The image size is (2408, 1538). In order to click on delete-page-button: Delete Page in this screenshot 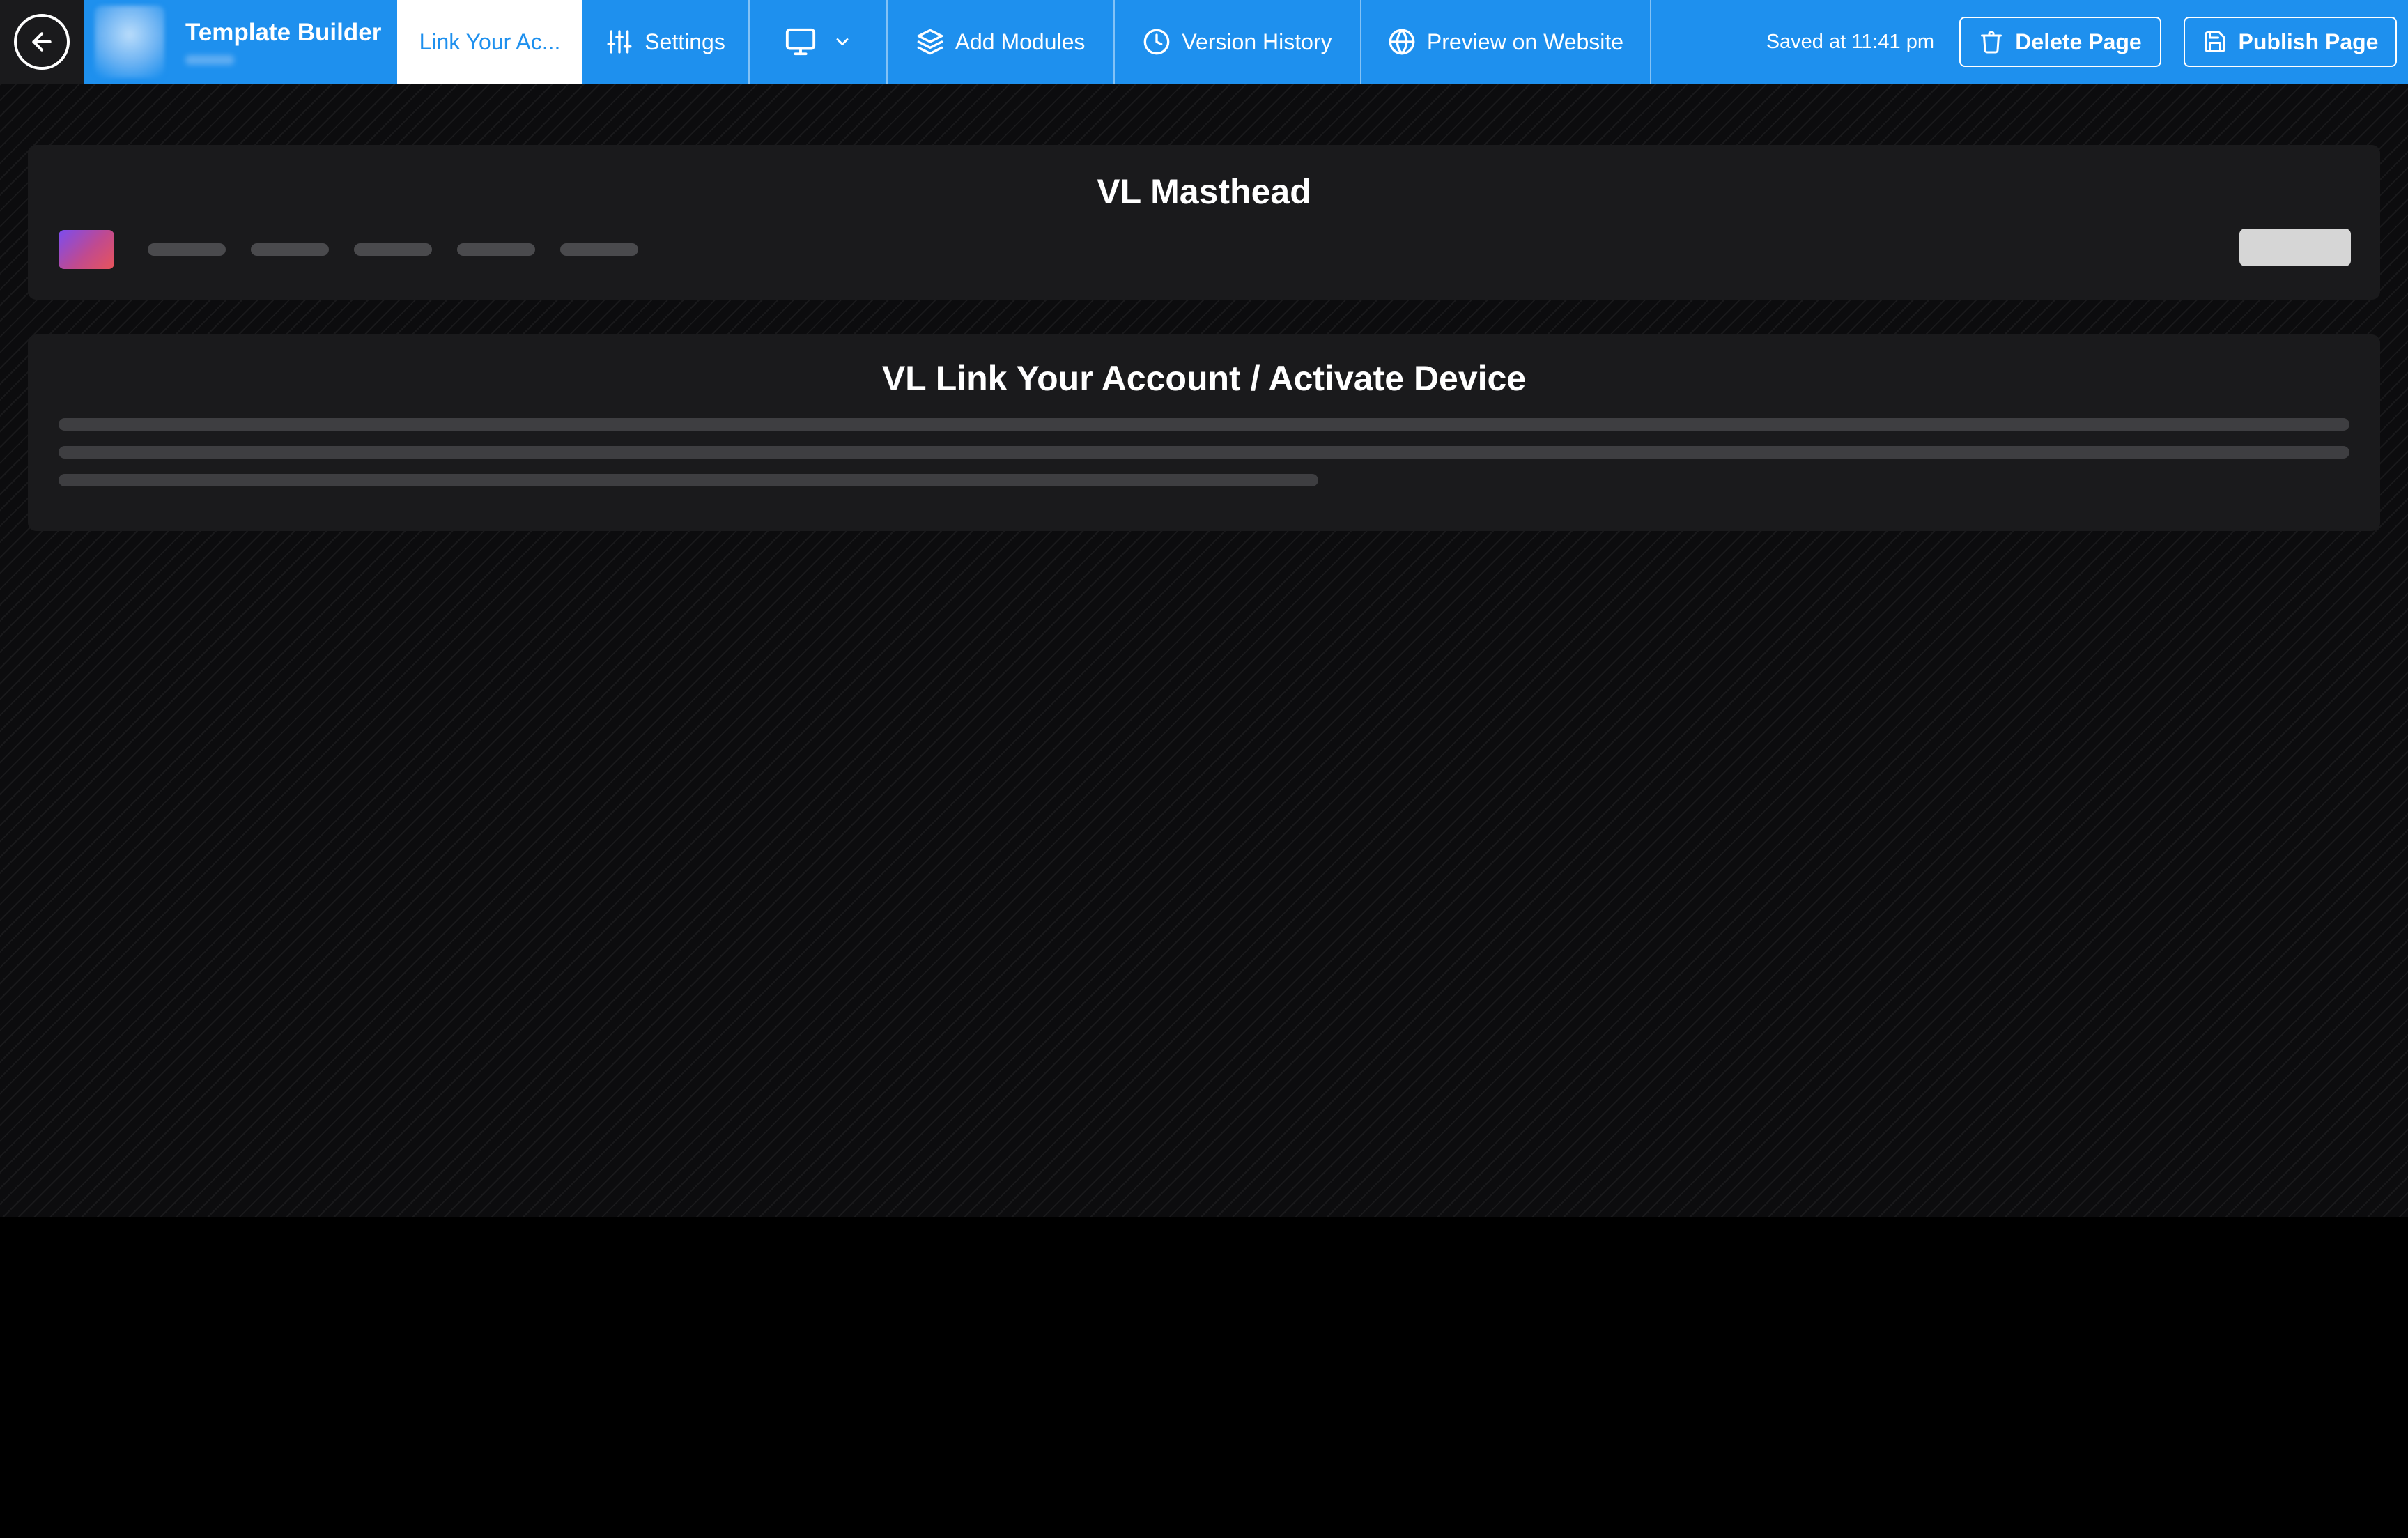, I will do `click(2060, 42)`.